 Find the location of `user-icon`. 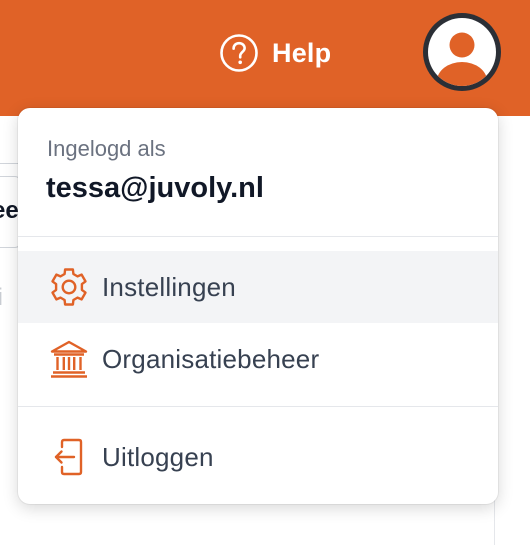

user-icon is located at coordinates (462, 52).